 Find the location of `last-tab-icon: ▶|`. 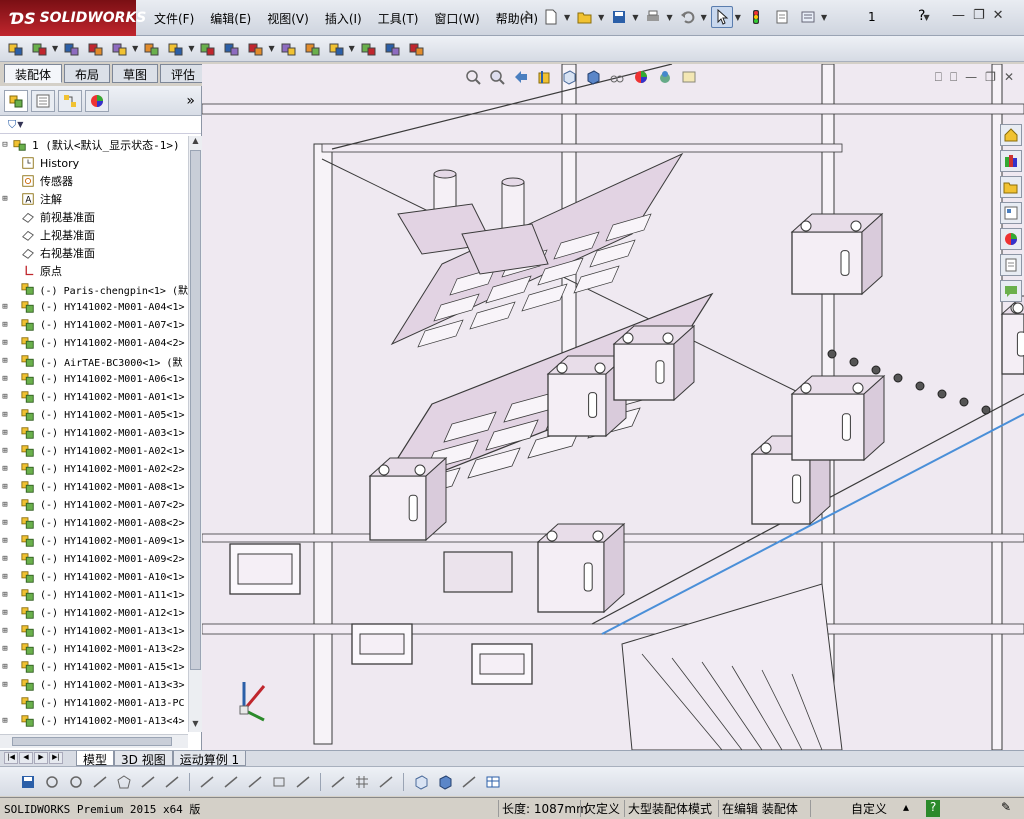

last-tab-icon: ▶| is located at coordinates (56, 758).